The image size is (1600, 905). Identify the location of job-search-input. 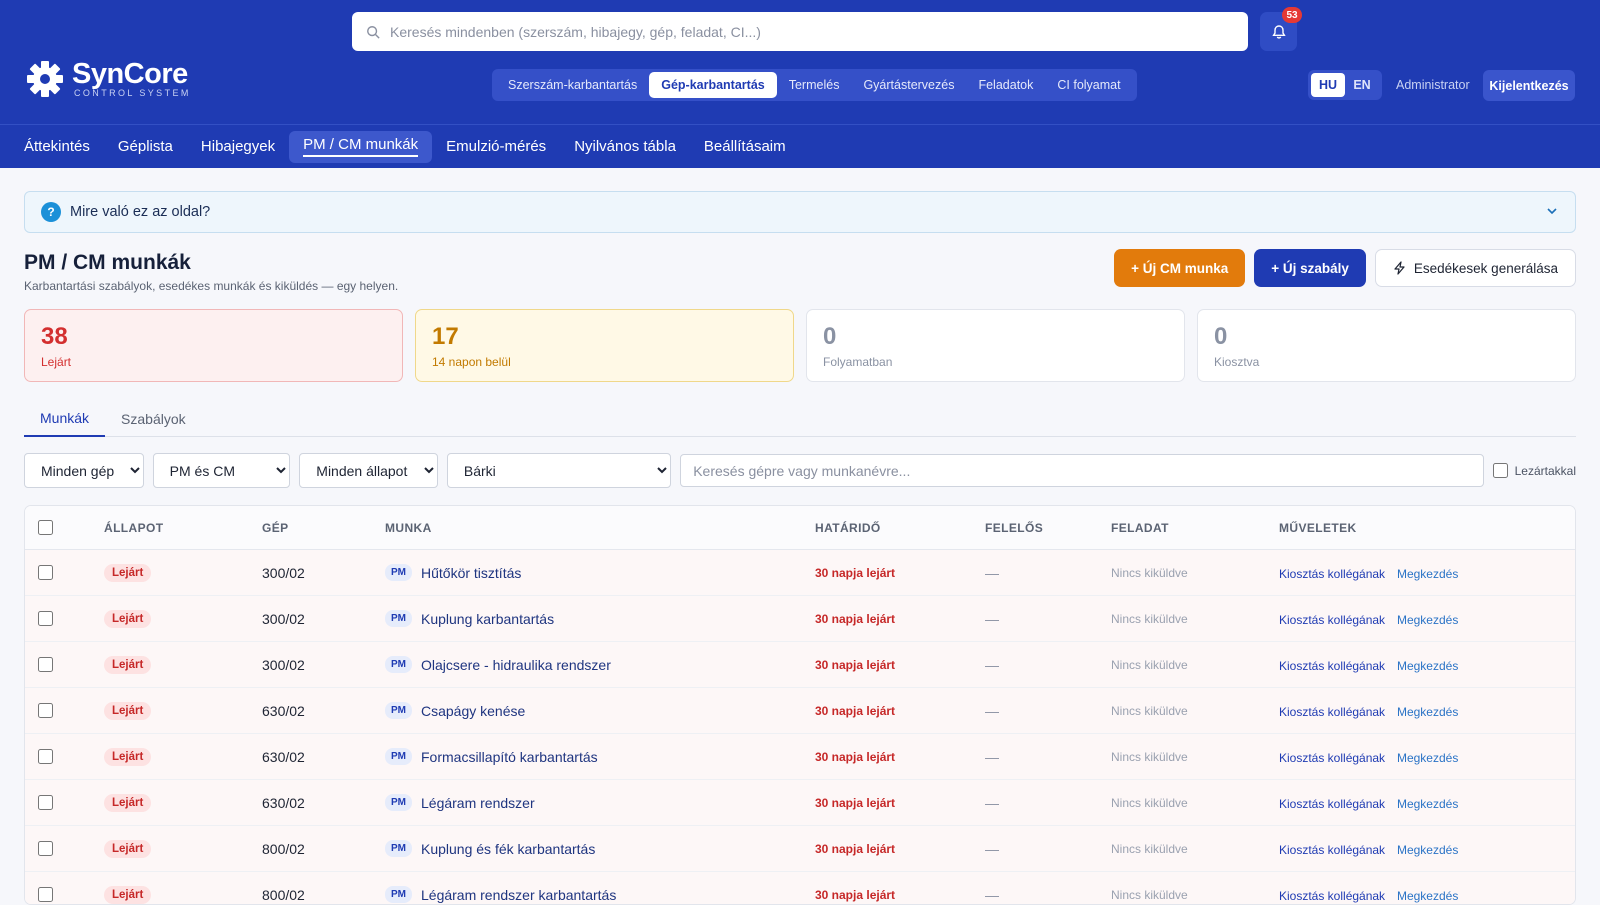
(1082, 470).